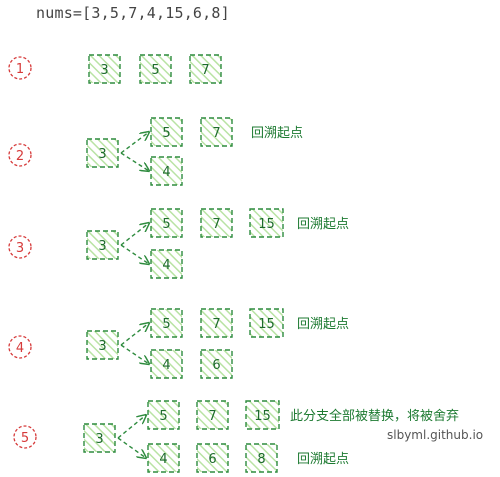  I want to click on step4-upper-box-1: 5, so click(166, 323).